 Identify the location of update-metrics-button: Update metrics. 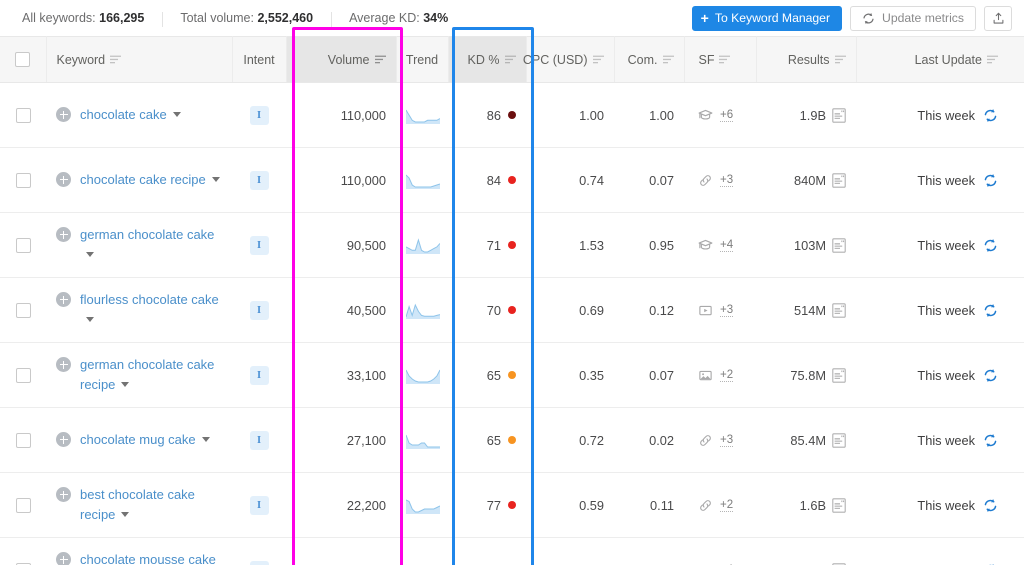
(913, 18).